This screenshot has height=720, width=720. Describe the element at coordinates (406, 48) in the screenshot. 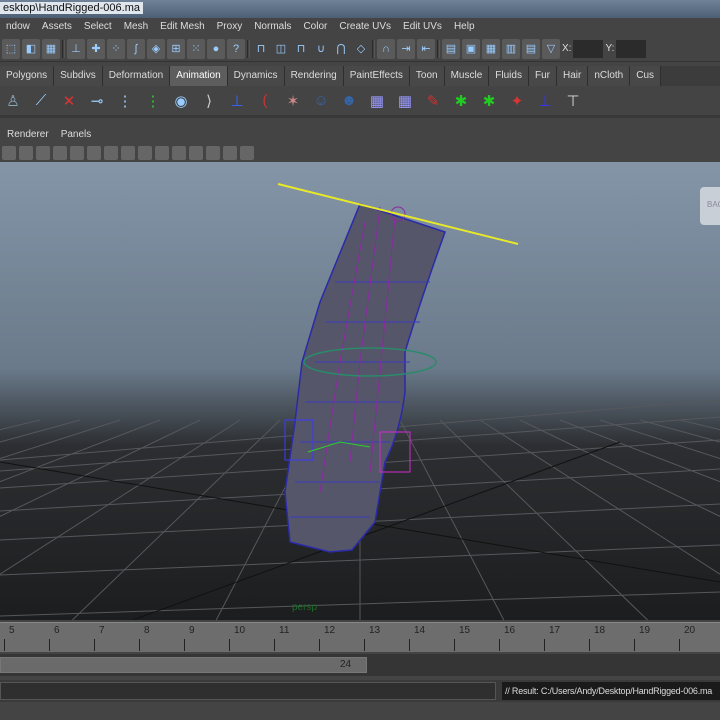

I see `input-ops-icon: ⇥` at that location.